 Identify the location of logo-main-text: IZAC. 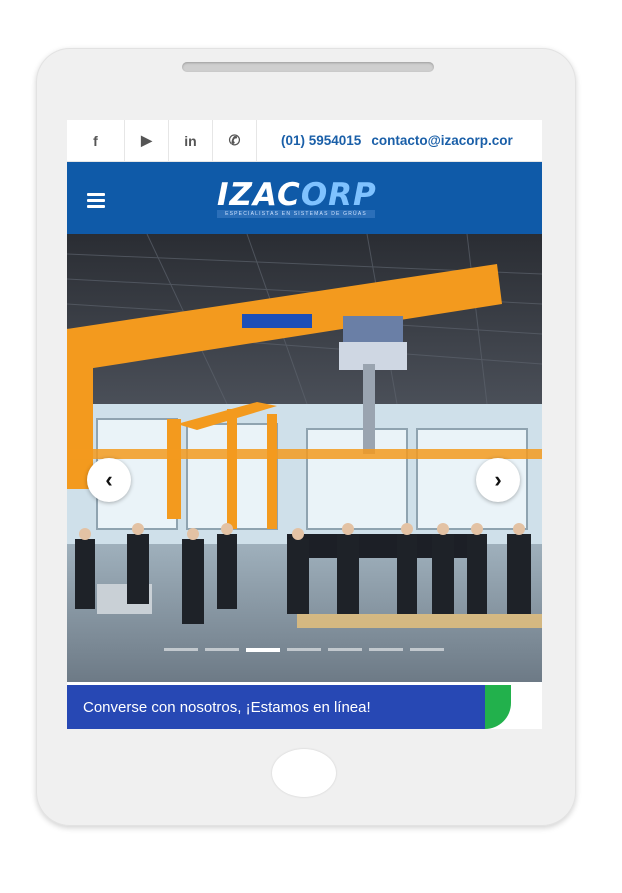
(259, 195).